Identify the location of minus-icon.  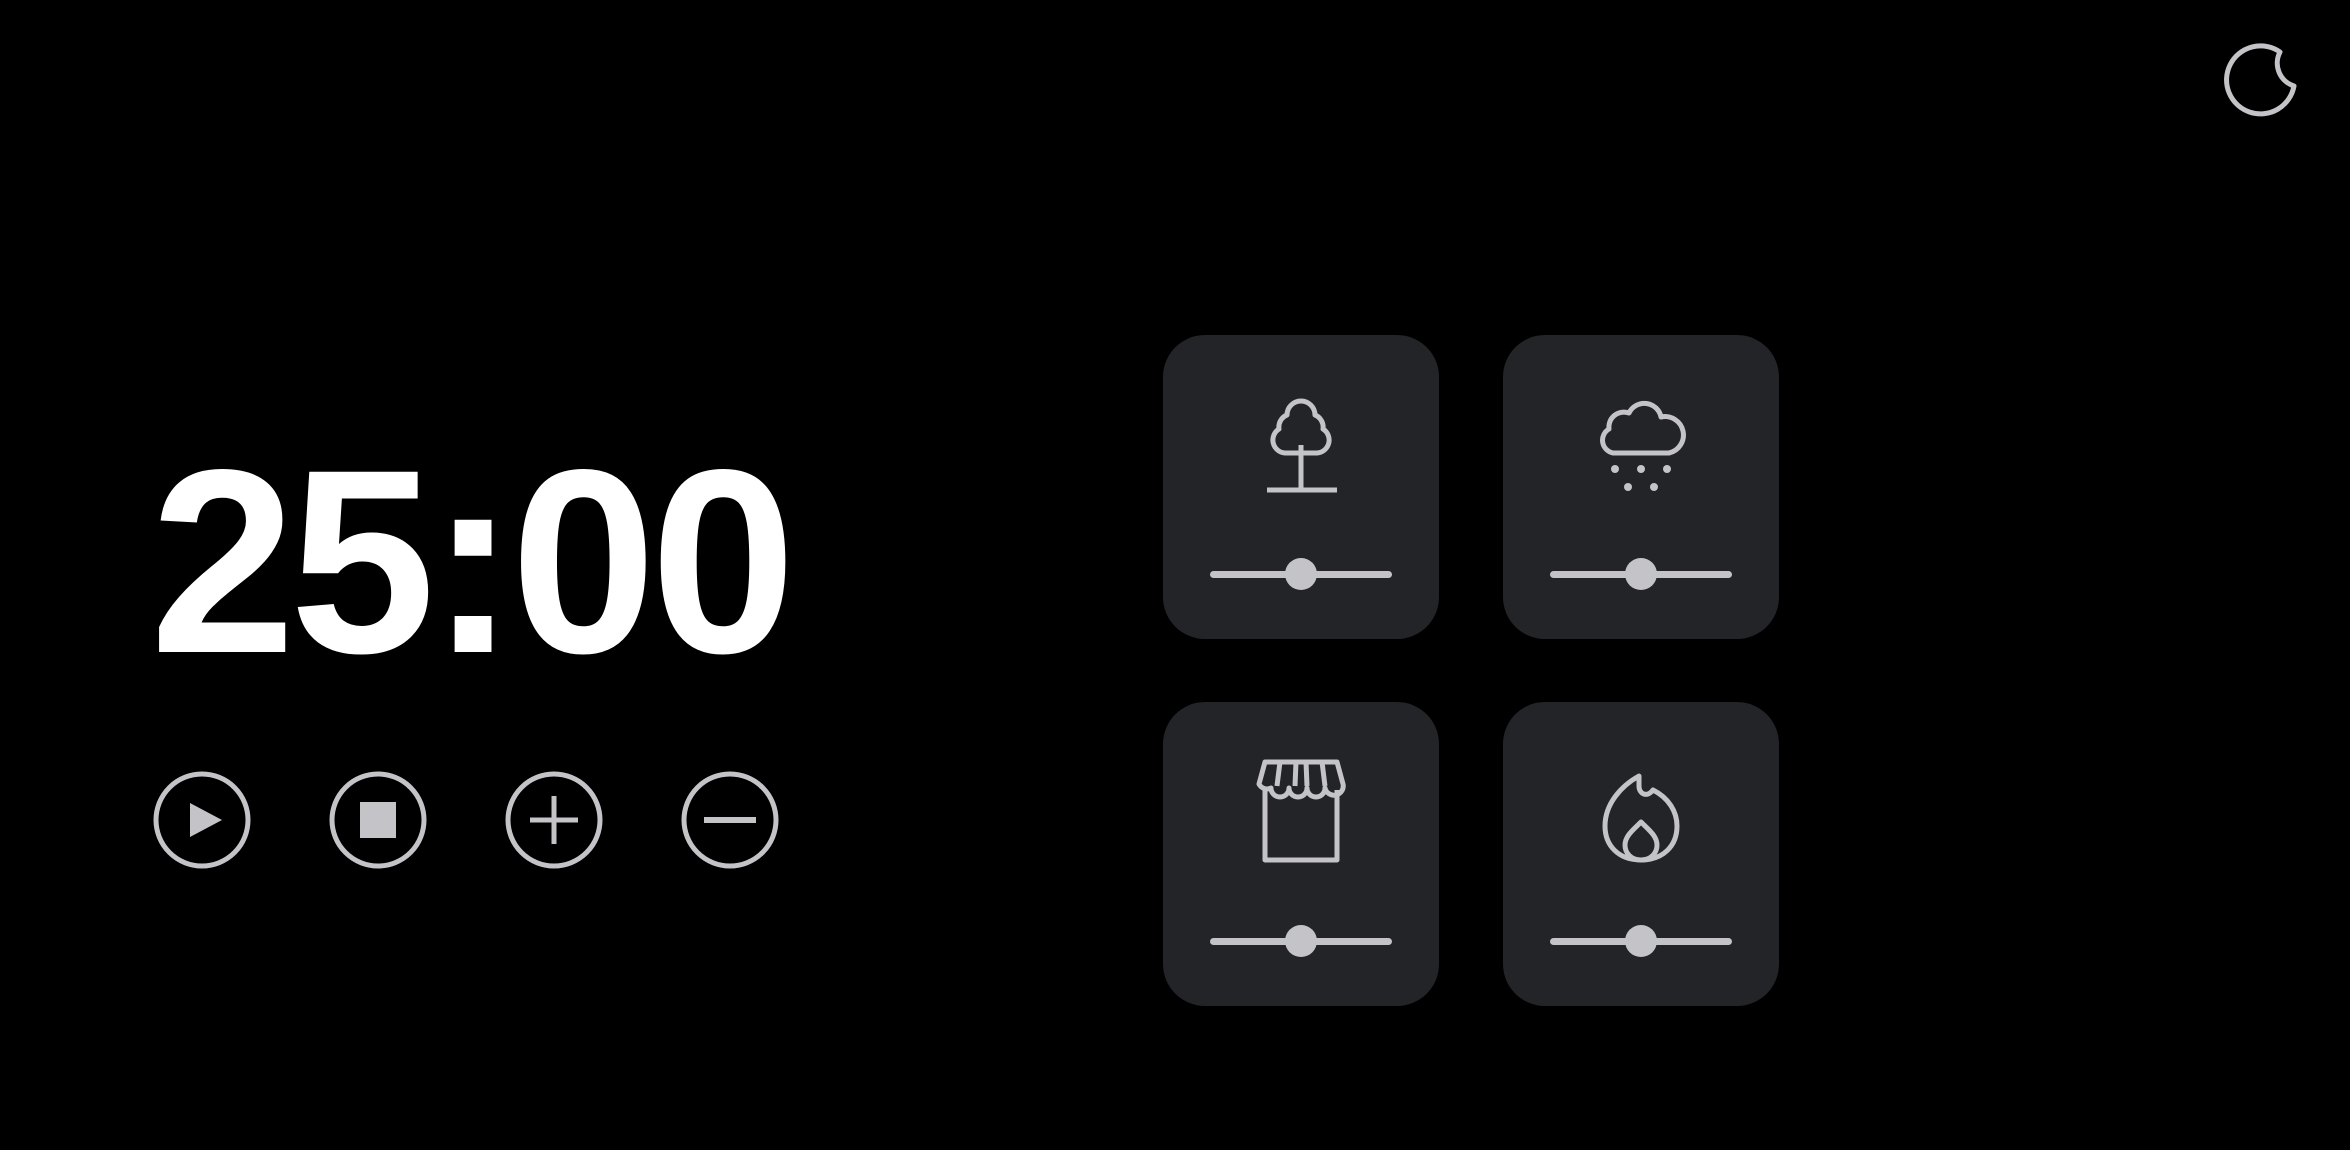
(730, 820).